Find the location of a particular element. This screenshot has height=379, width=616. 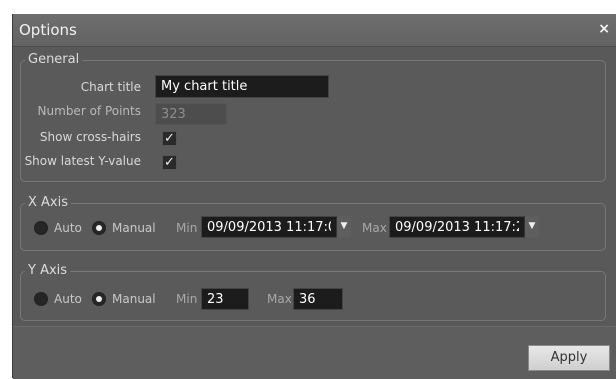

close-icon: × is located at coordinates (604, 29).